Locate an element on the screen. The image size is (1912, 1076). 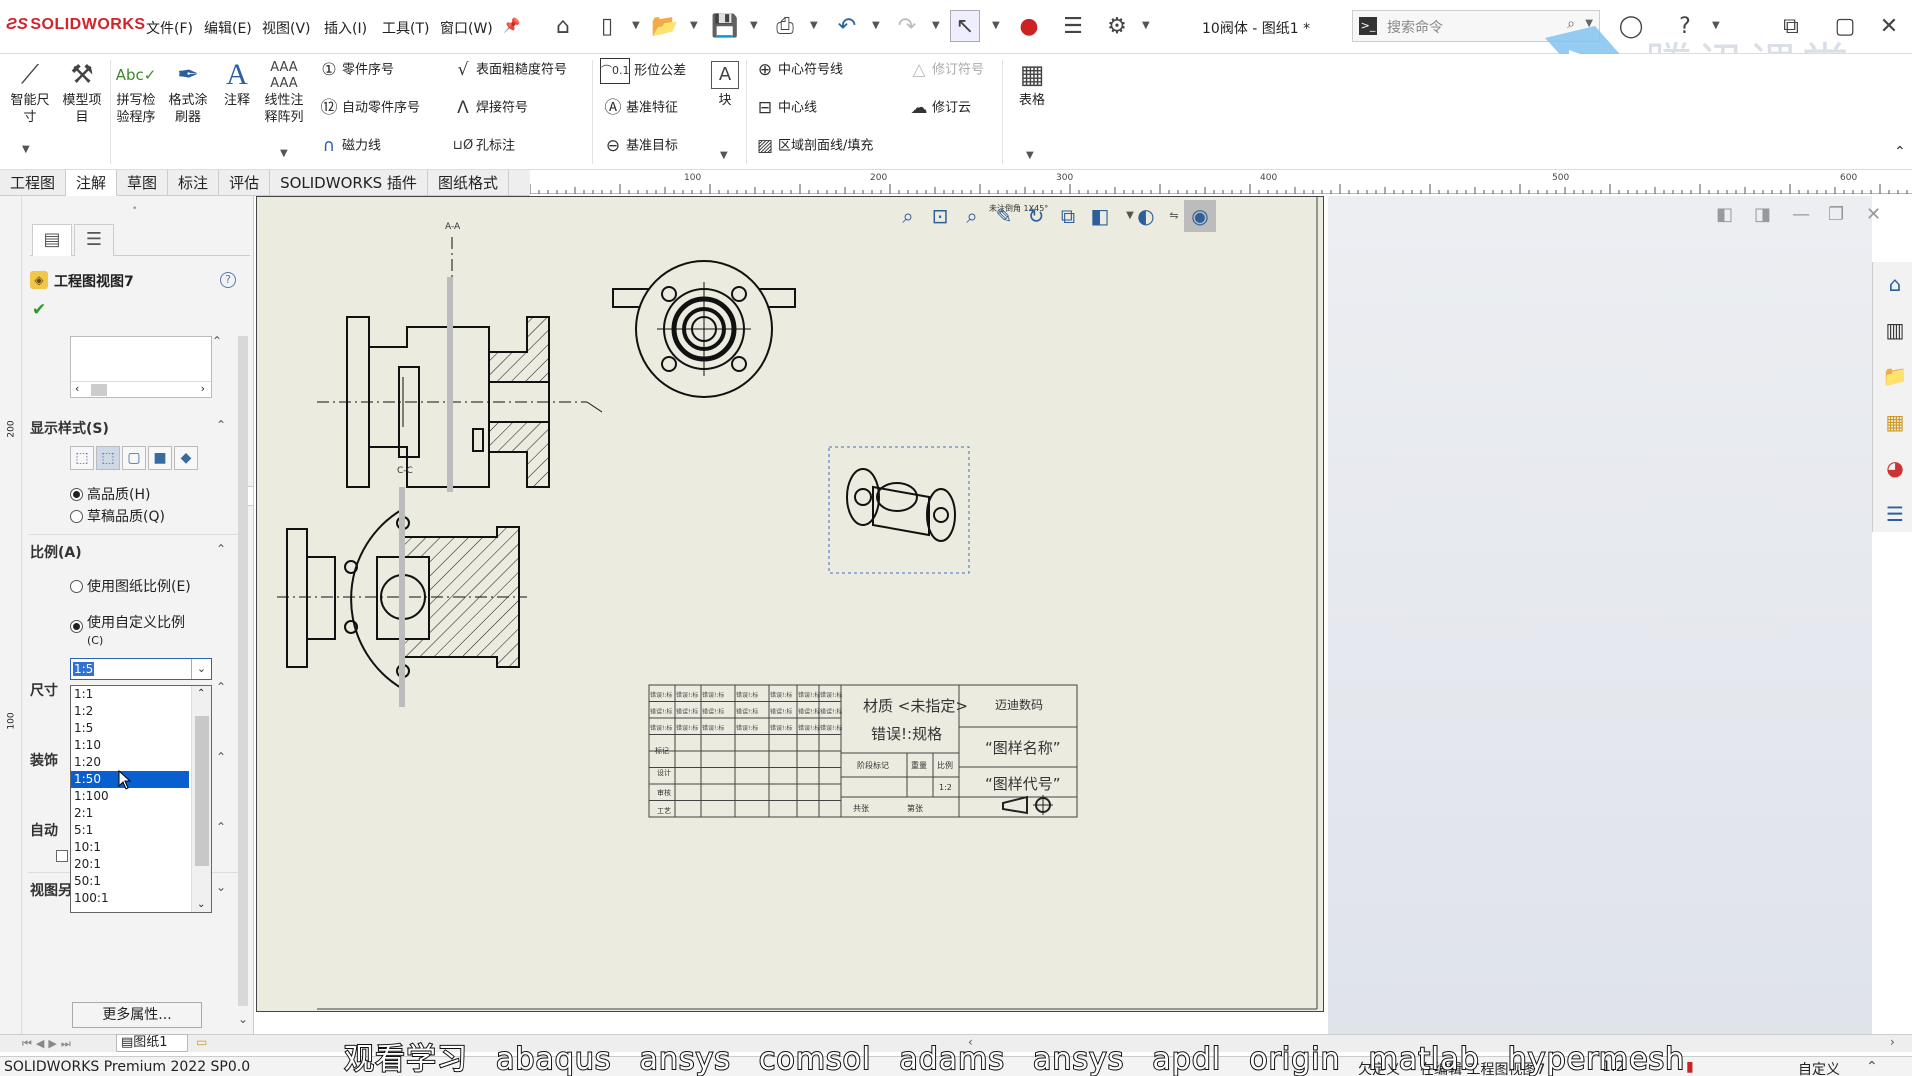
scale-option: 50:1 is located at coordinates (130, 881).